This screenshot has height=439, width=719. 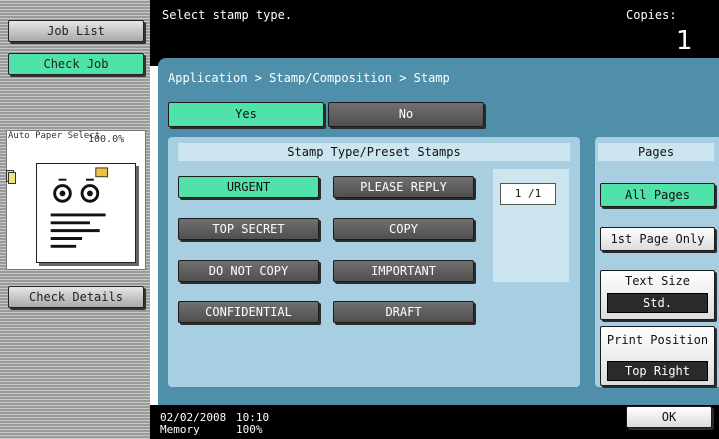 What do you see at coordinates (657, 371) in the screenshot?
I see `print-position-value: Top Right` at bounding box center [657, 371].